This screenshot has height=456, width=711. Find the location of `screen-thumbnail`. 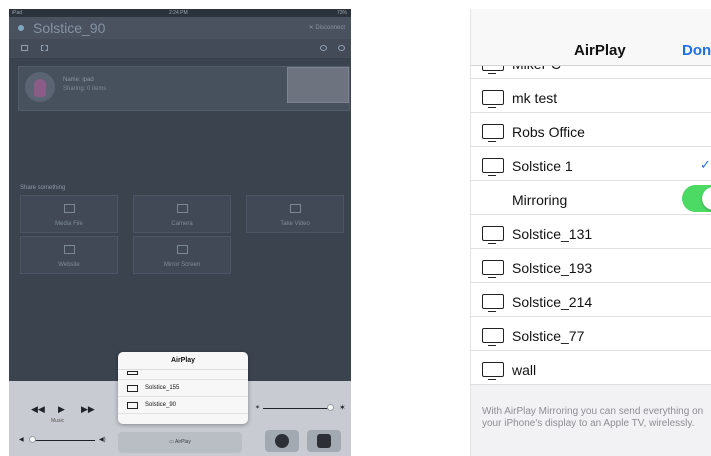

screen-thumbnail is located at coordinates (318, 85).